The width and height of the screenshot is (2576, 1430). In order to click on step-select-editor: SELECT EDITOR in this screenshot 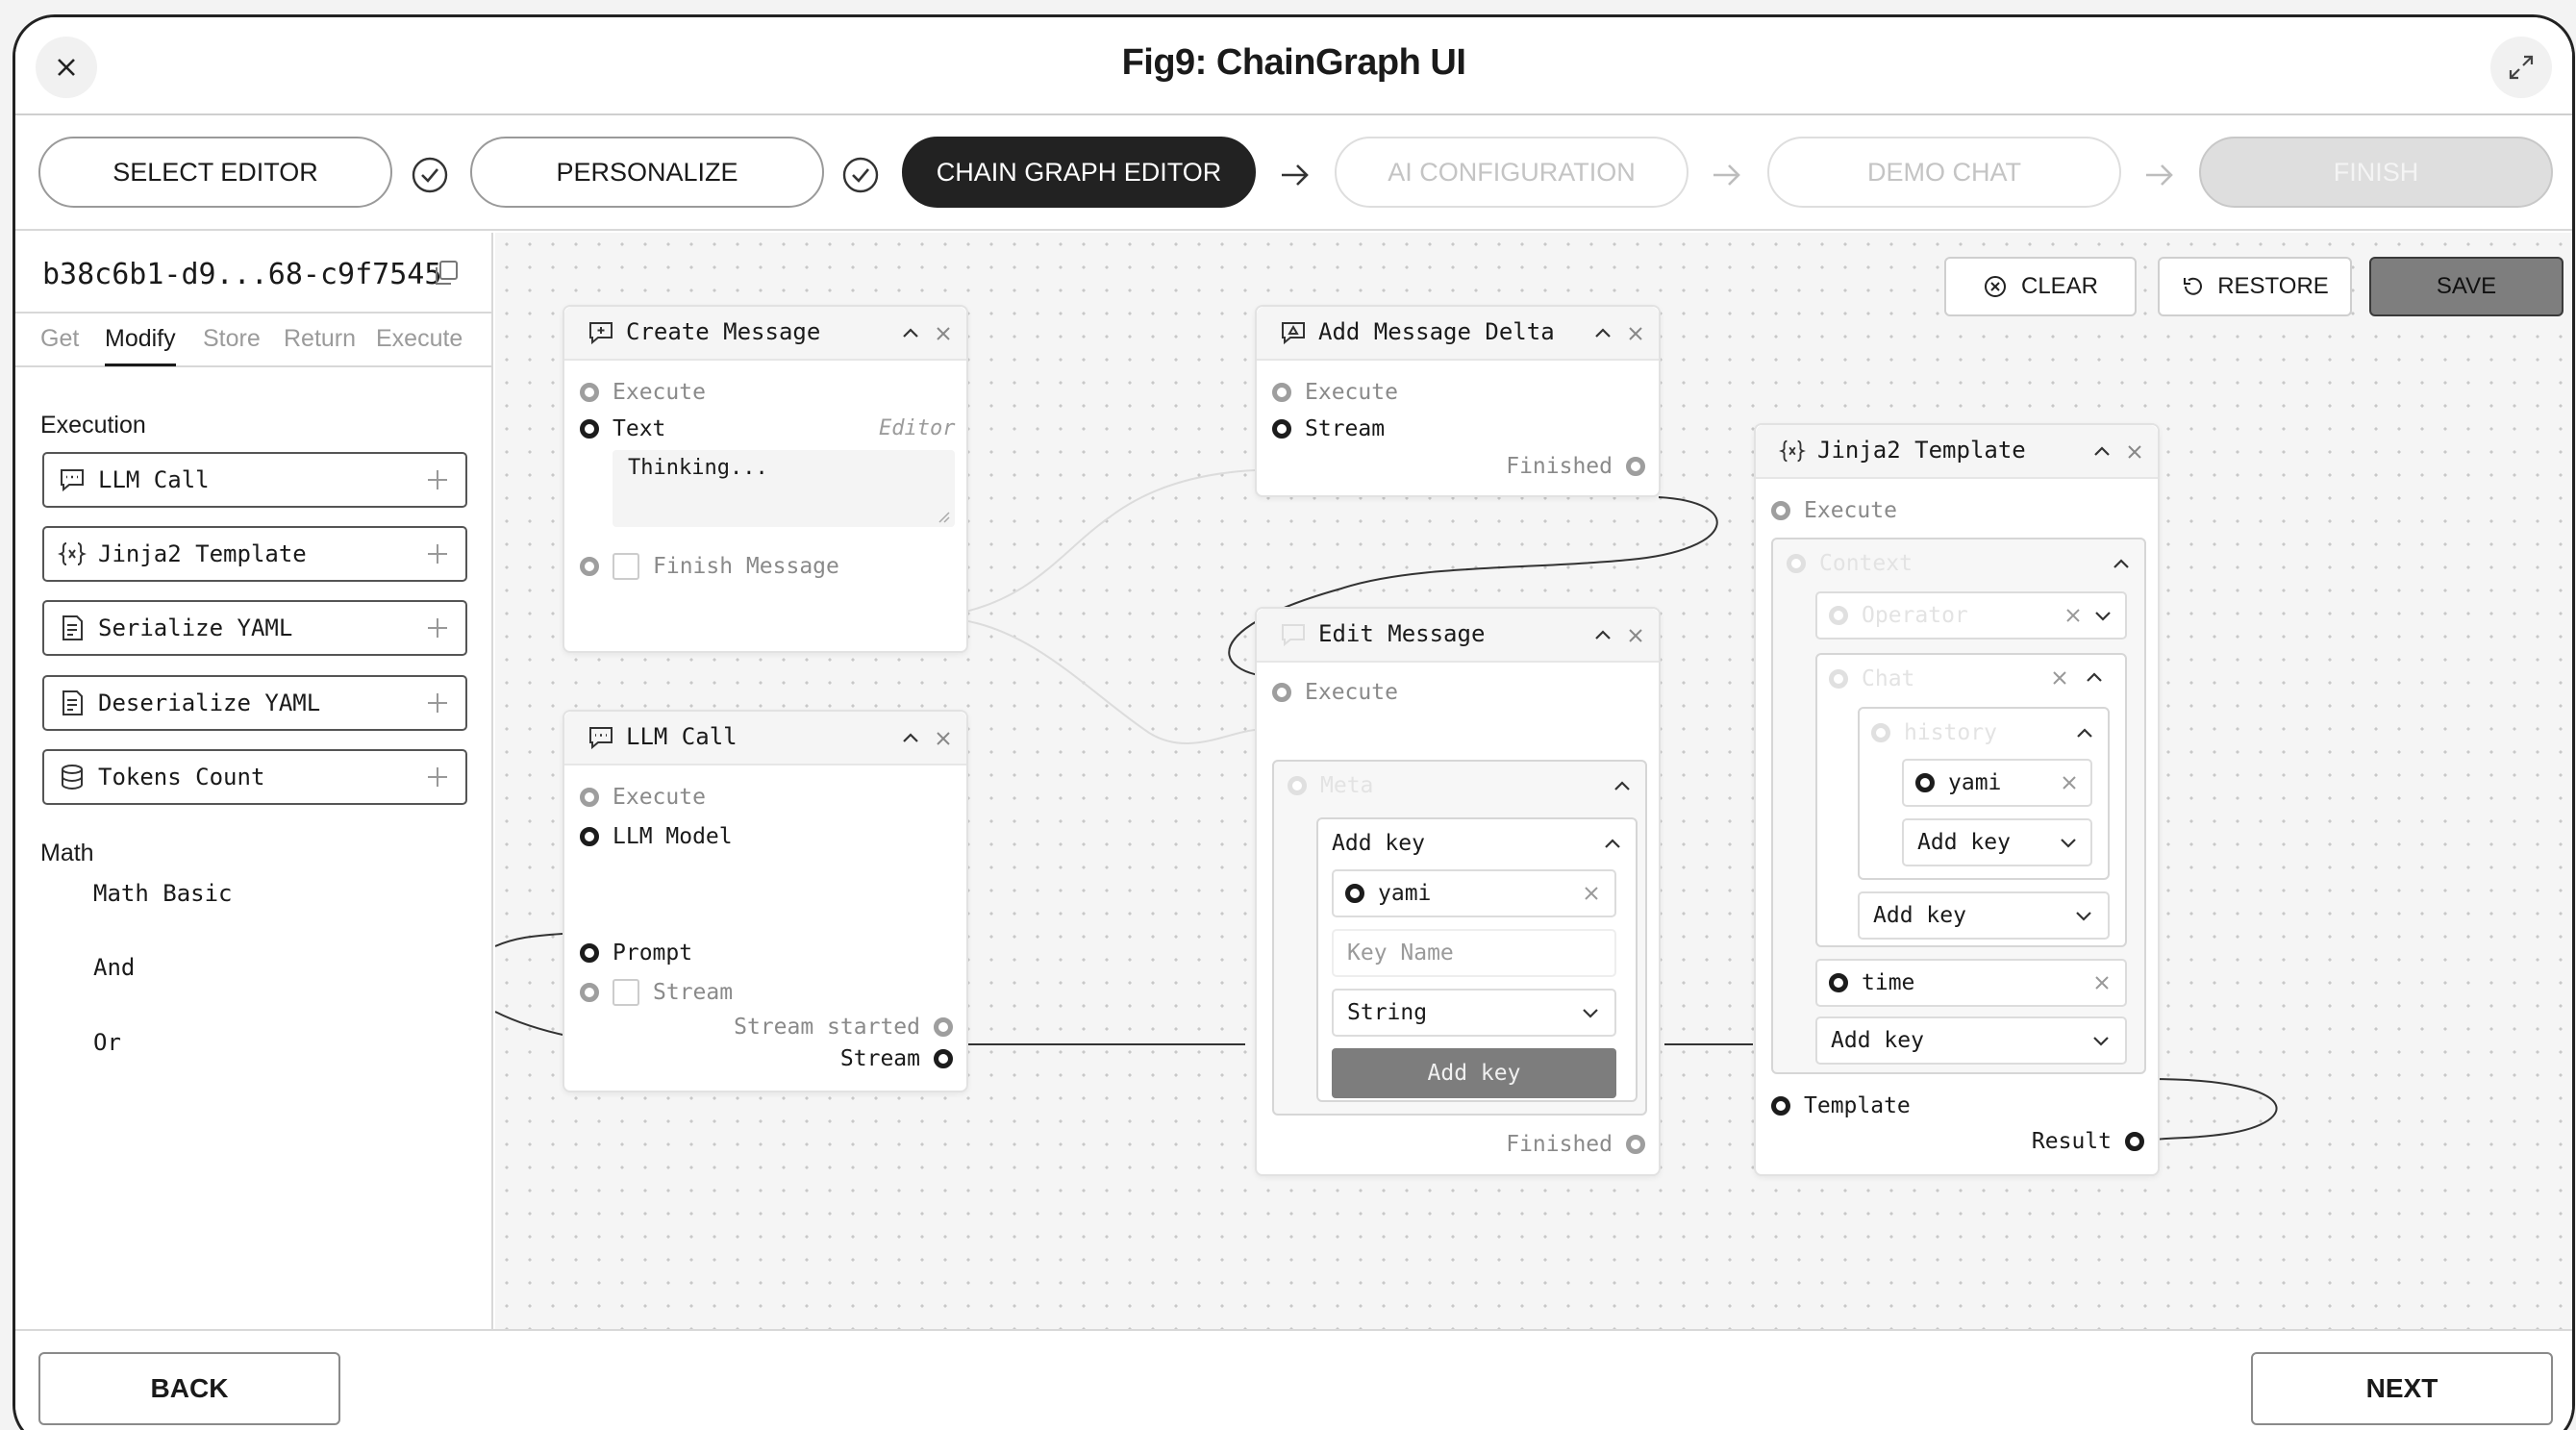, I will do `click(215, 172)`.